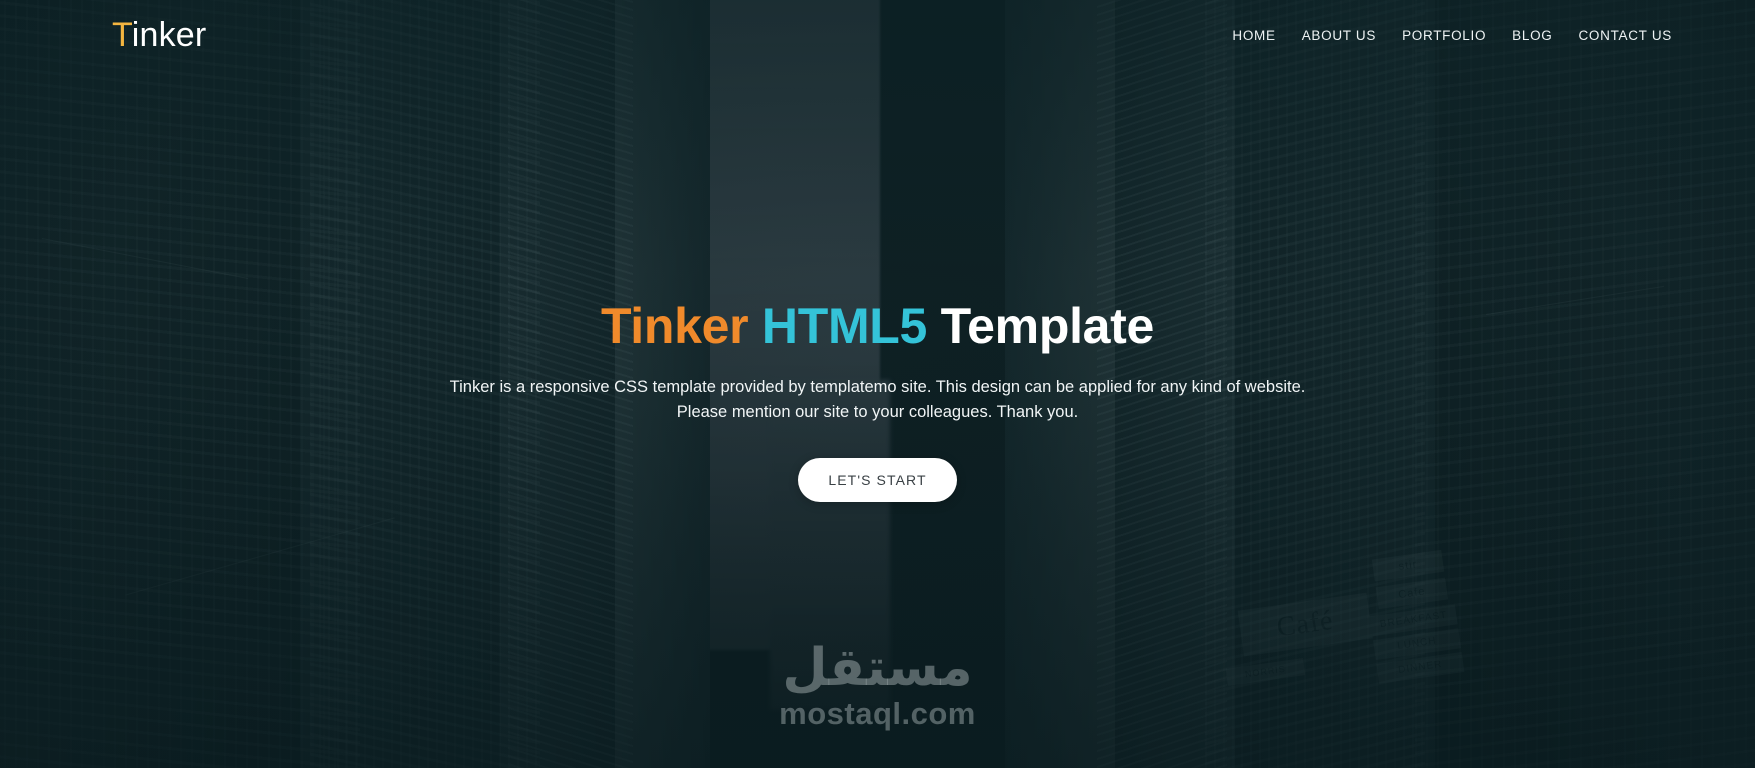 The image size is (1755, 768). Describe the element at coordinates (877, 713) in the screenshot. I see `watermark-latin-text: mostaql.com` at that location.